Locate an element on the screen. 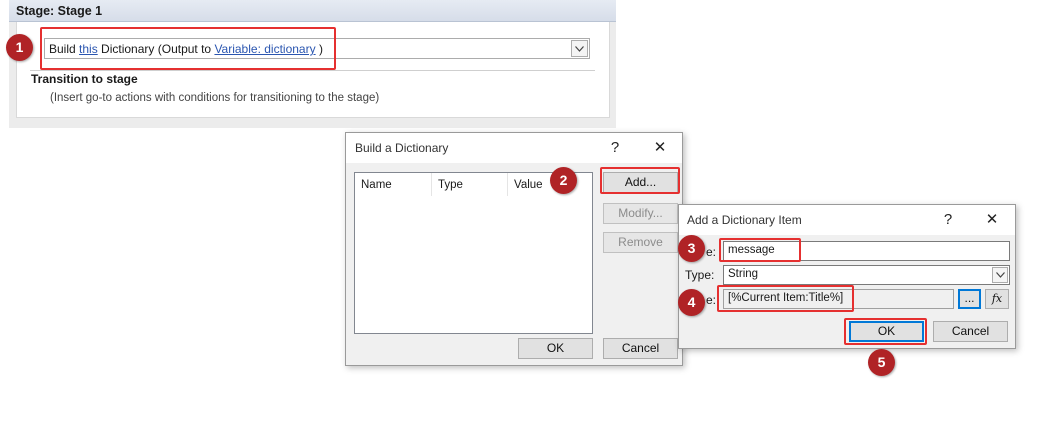  step-badge-5: 5 is located at coordinates (881, 362).